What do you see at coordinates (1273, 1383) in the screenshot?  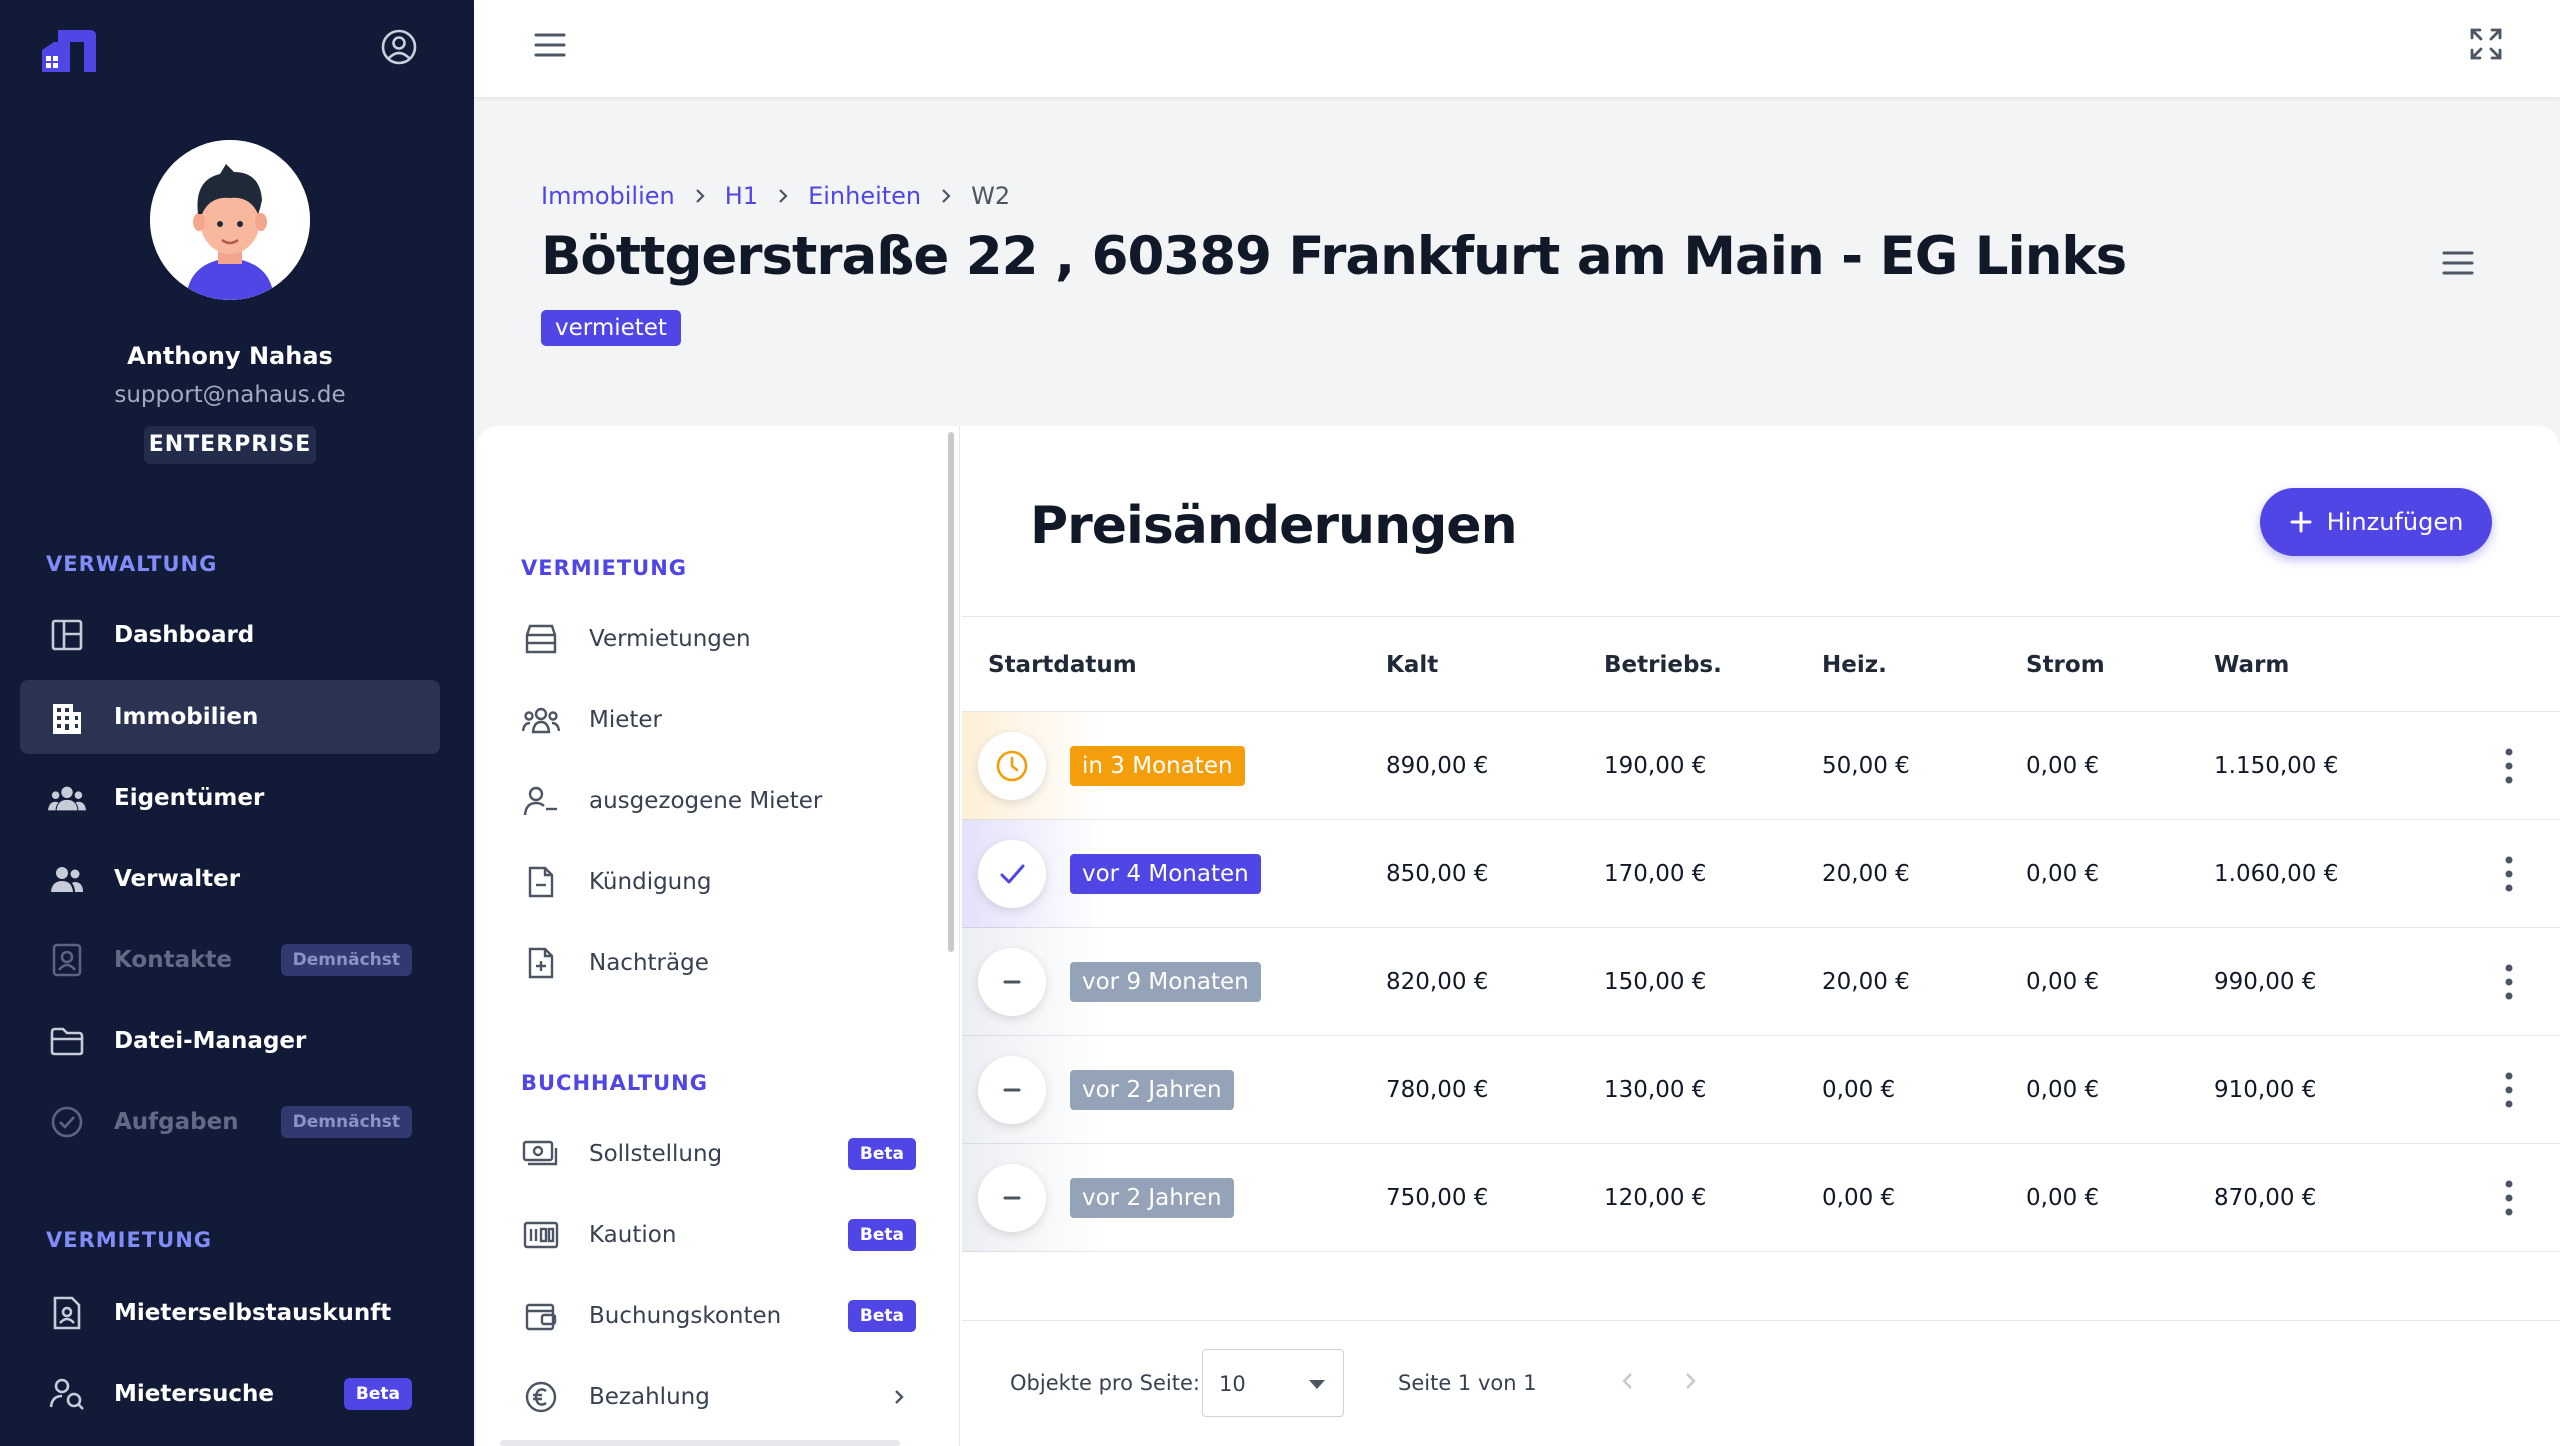 I see `items-per-page-select: 10` at bounding box center [1273, 1383].